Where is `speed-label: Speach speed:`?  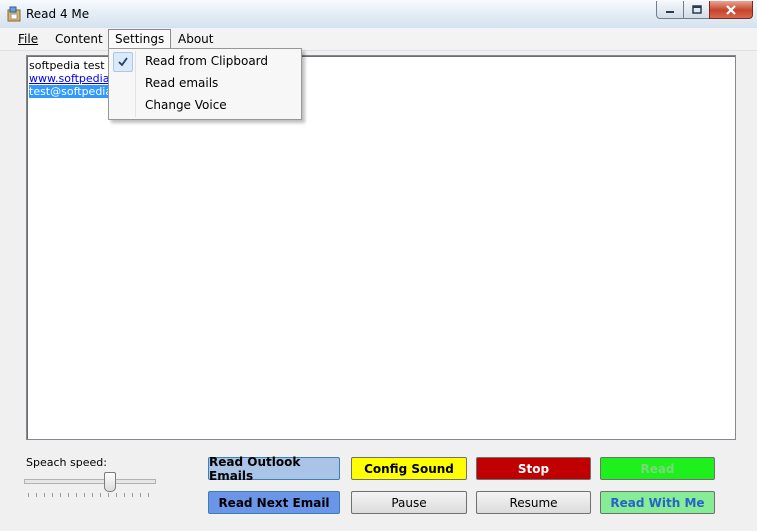
speed-label: Speach speed: is located at coordinates (66, 462).